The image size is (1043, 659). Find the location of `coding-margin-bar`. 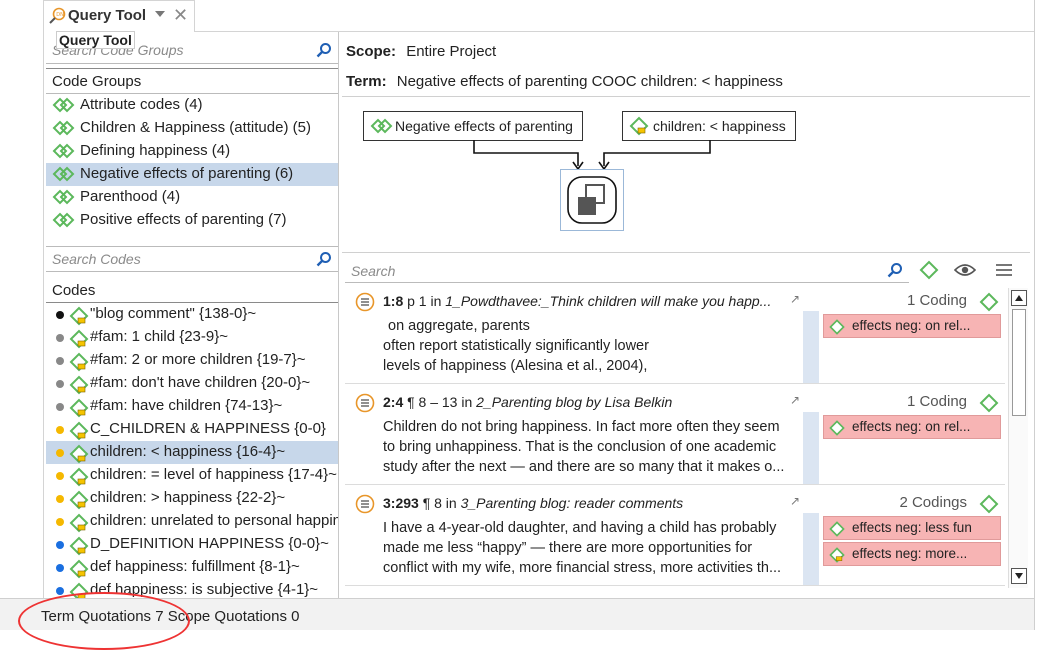

coding-margin-bar is located at coordinates (811, 347).